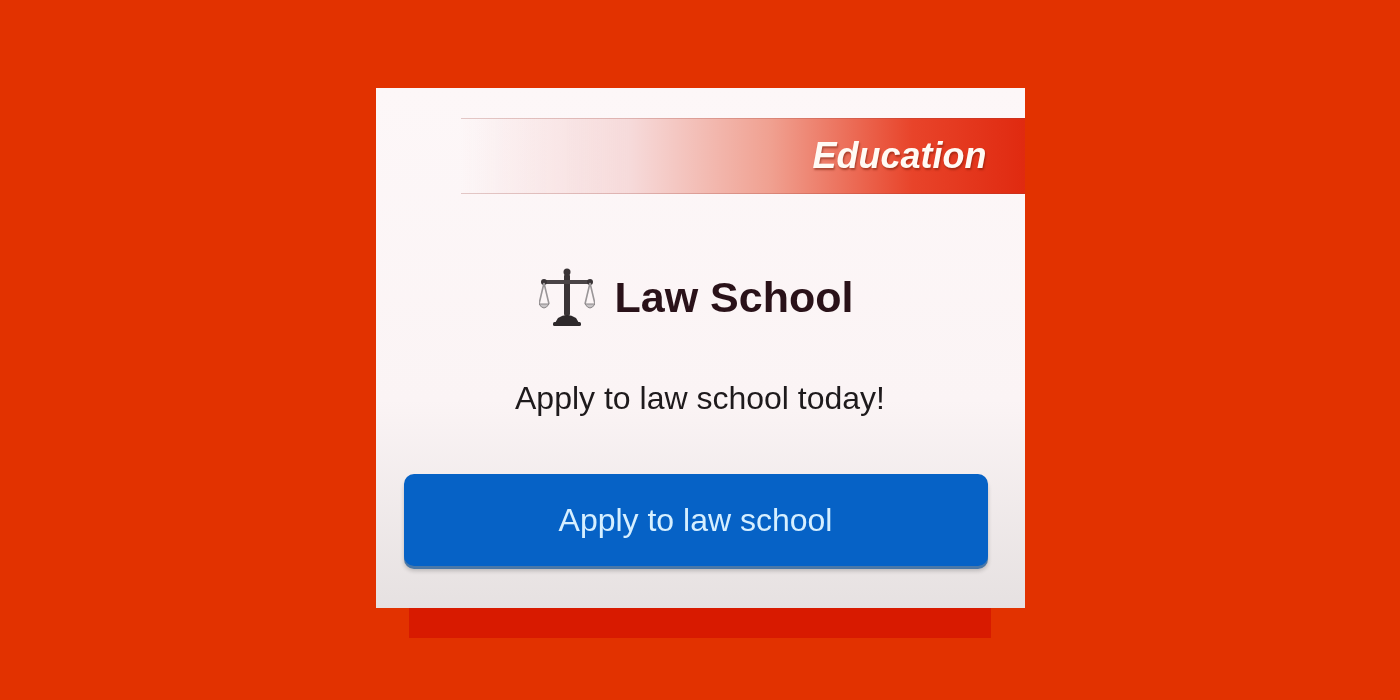 This screenshot has height=700, width=1400. What do you see at coordinates (566, 297) in the screenshot?
I see `scales-icon` at bounding box center [566, 297].